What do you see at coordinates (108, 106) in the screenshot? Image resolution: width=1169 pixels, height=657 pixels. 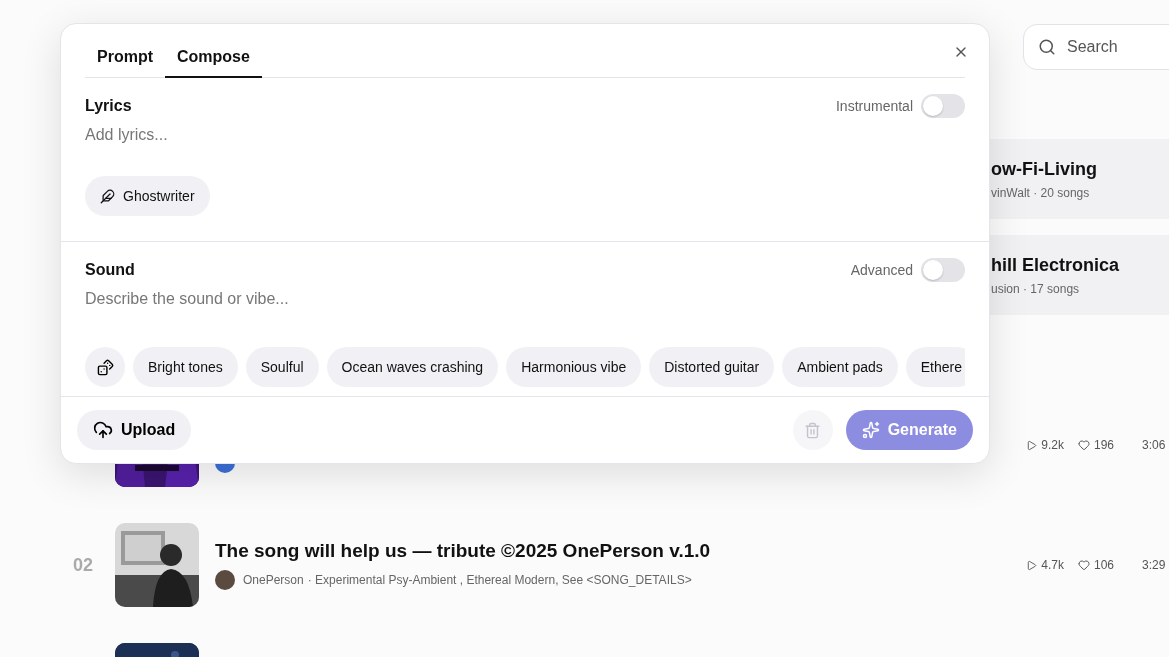 I see `section-label: Lyrics` at bounding box center [108, 106].